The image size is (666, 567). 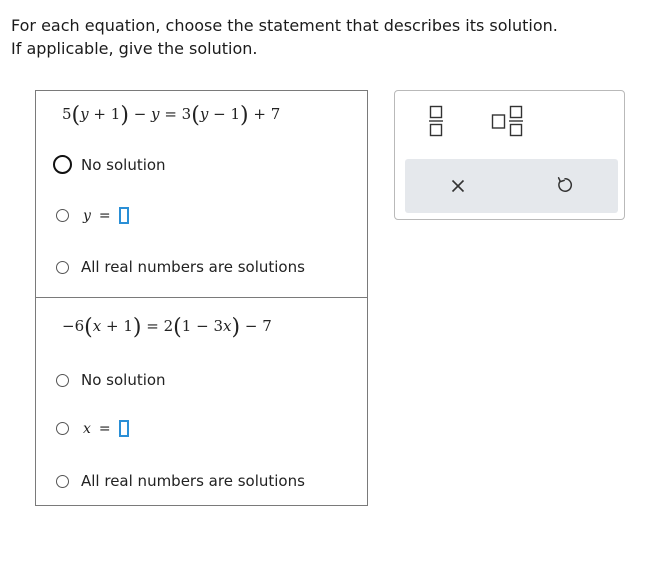 I want to click on undo-icon, so click(x=565, y=184).